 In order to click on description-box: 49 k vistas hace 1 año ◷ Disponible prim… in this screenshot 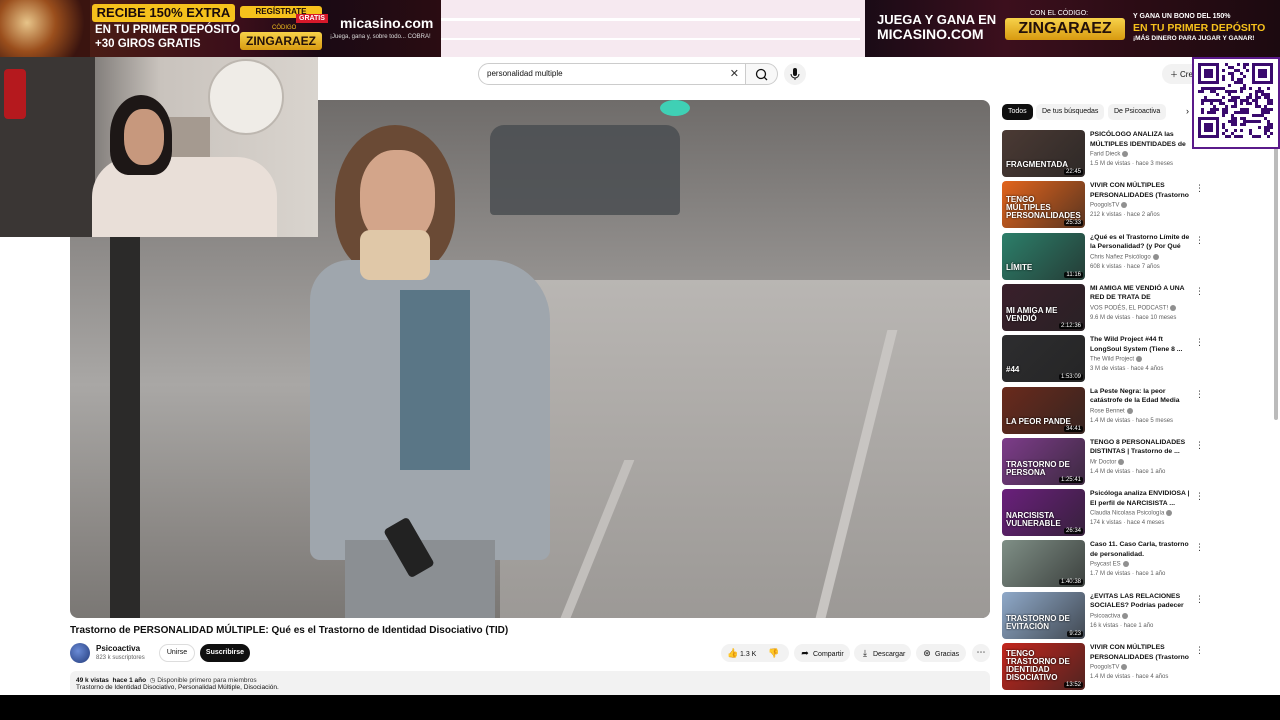, I will do `click(530, 683)`.